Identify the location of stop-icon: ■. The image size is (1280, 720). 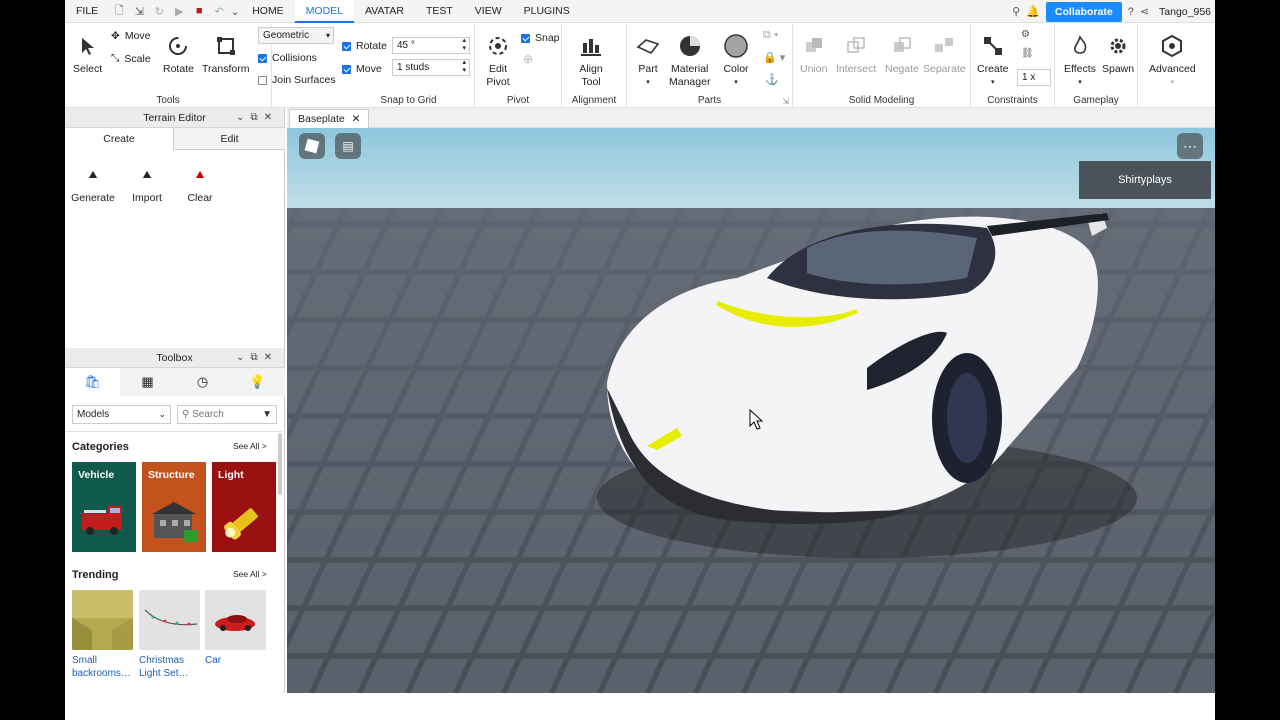
(199, 11).